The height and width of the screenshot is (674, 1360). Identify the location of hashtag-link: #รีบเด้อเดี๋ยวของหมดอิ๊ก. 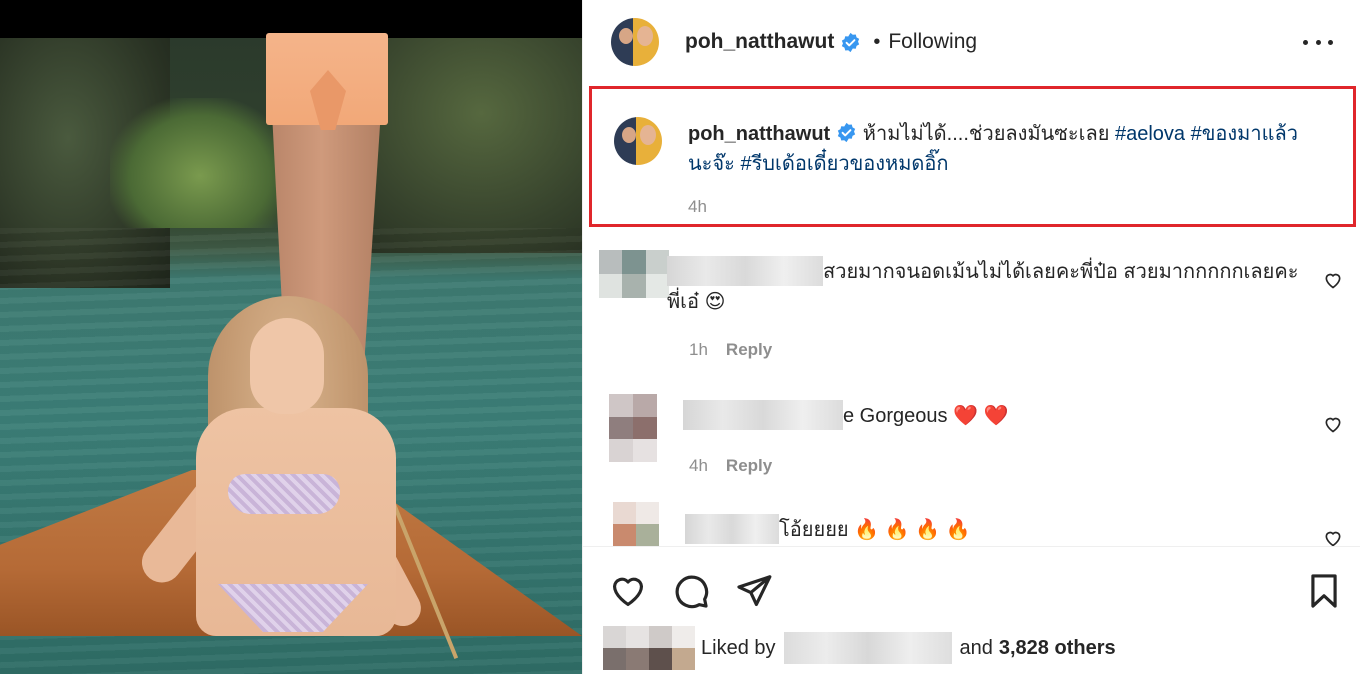
(844, 164).